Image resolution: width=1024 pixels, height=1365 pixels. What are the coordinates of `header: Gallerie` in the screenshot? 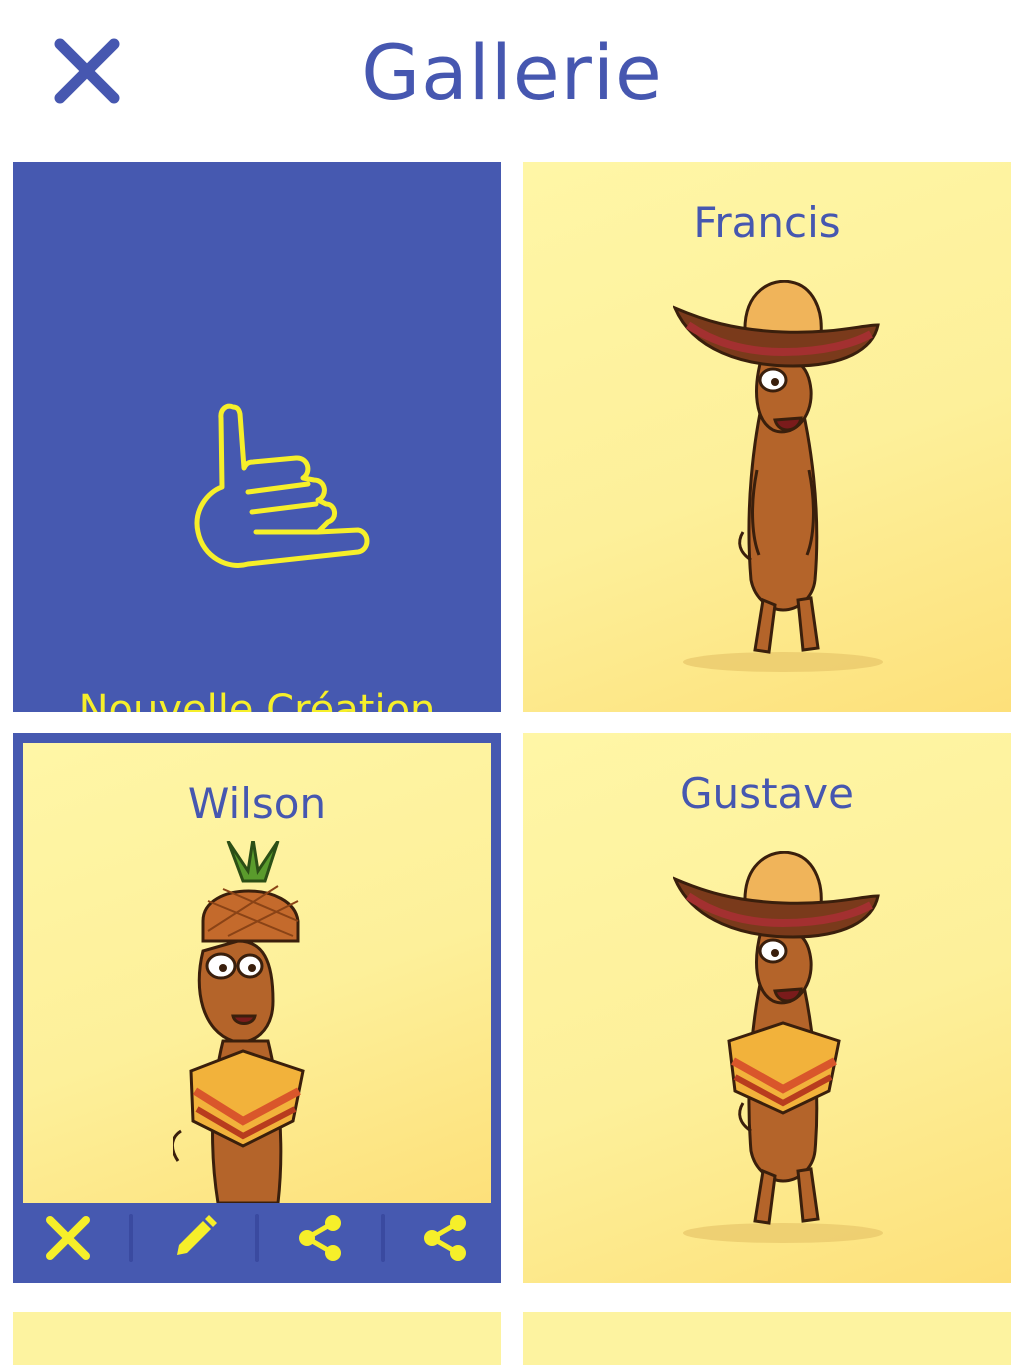 It's located at (512, 75).